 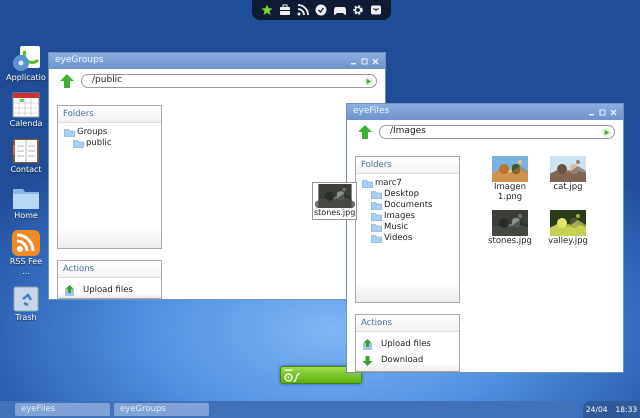 What do you see at coordinates (26, 124) in the screenshot?
I see `icon-label: Calenda` at bounding box center [26, 124].